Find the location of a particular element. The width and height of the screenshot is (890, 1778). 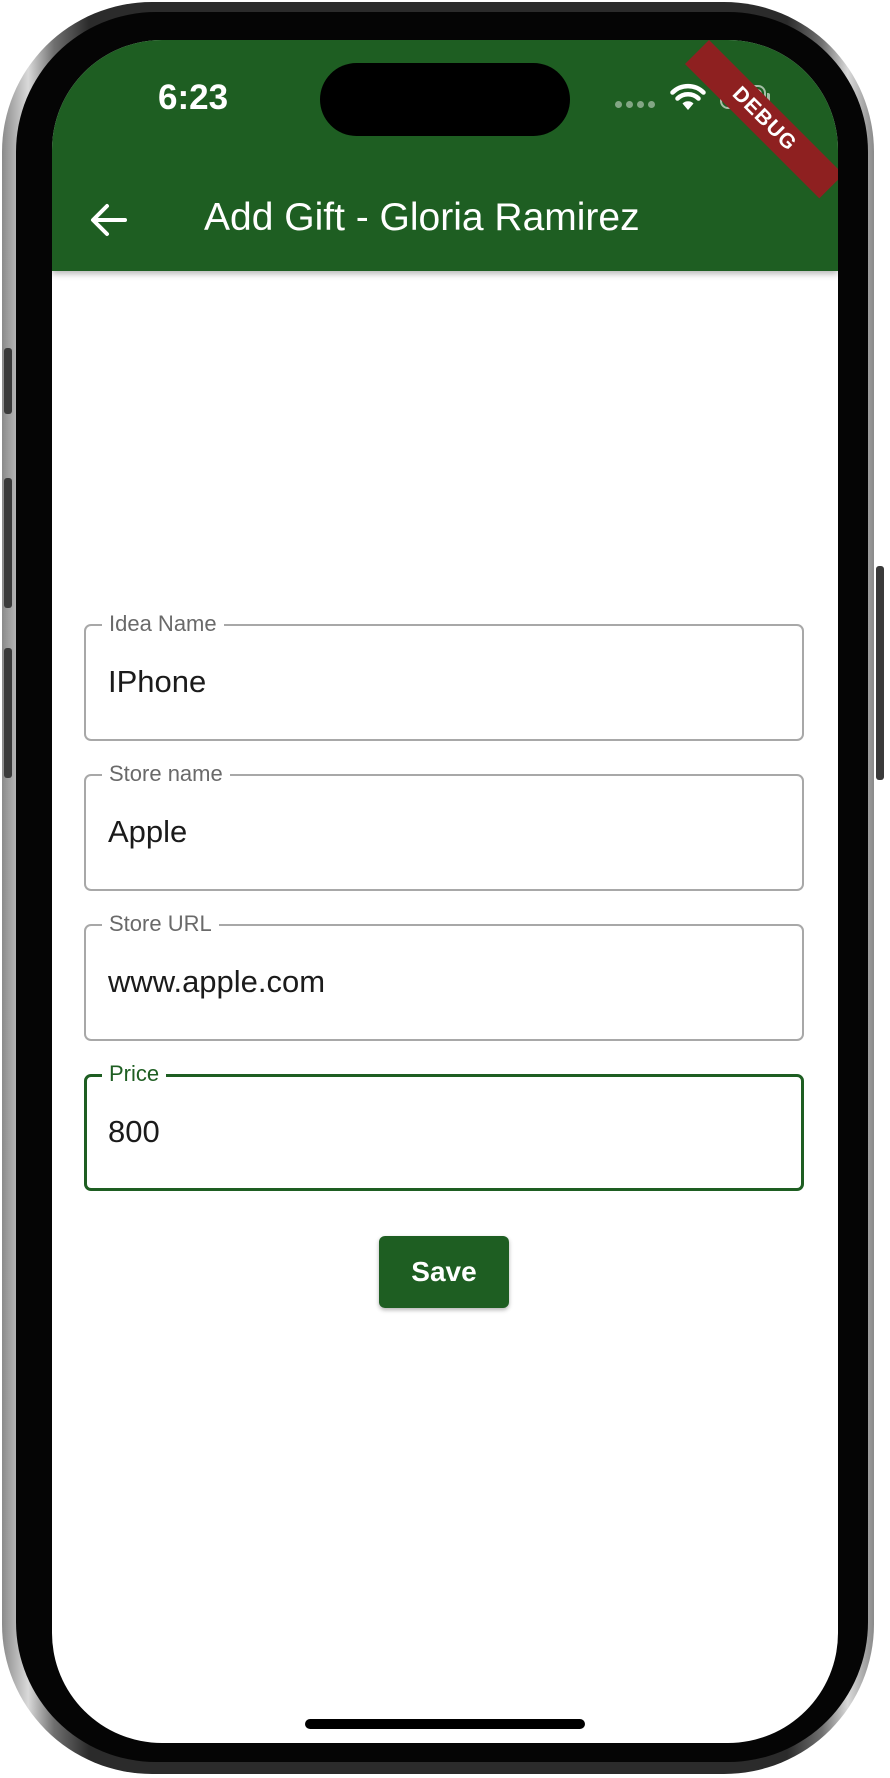

wifi-icon is located at coordinates (688, 96).